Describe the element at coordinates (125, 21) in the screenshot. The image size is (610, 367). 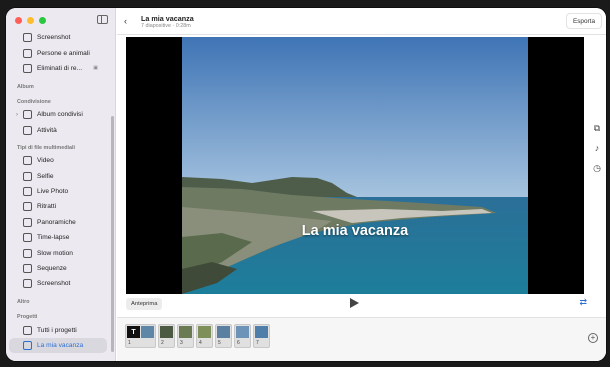
I see `back-chevron-icon: ‹` at that location.